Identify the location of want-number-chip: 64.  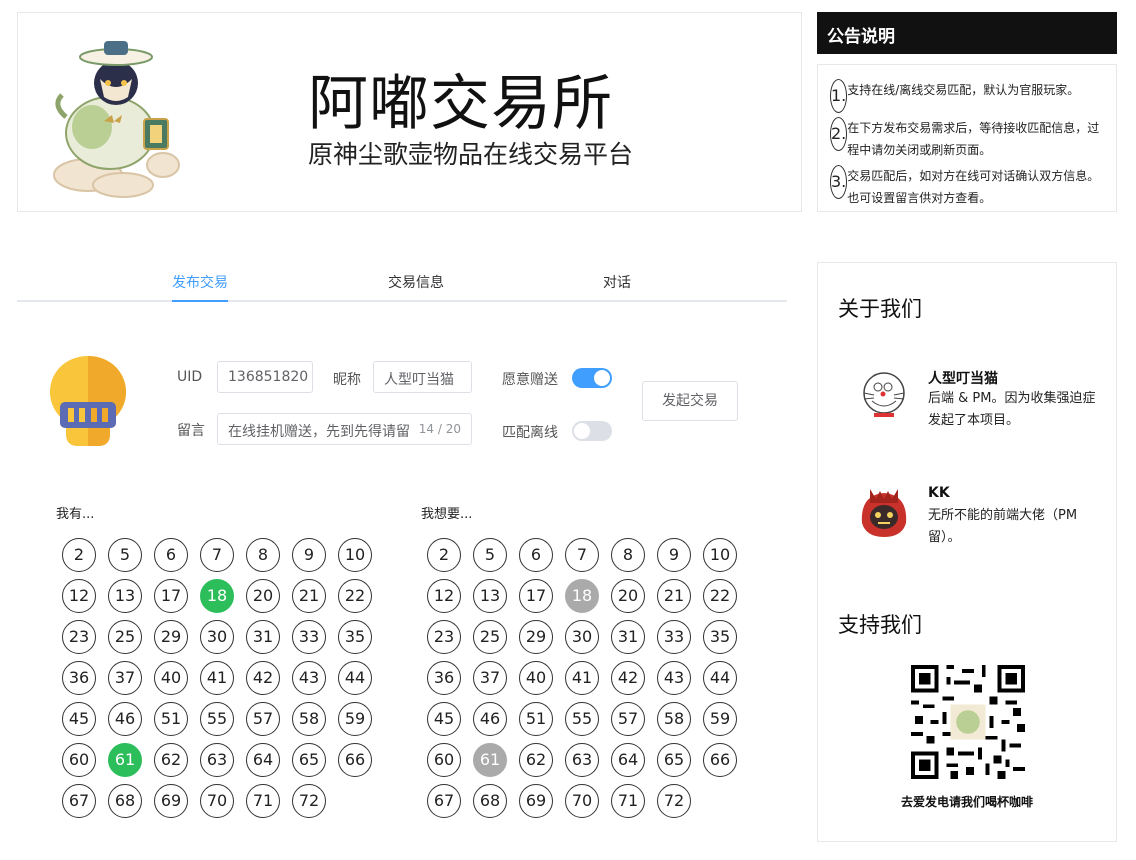
(628, 760).